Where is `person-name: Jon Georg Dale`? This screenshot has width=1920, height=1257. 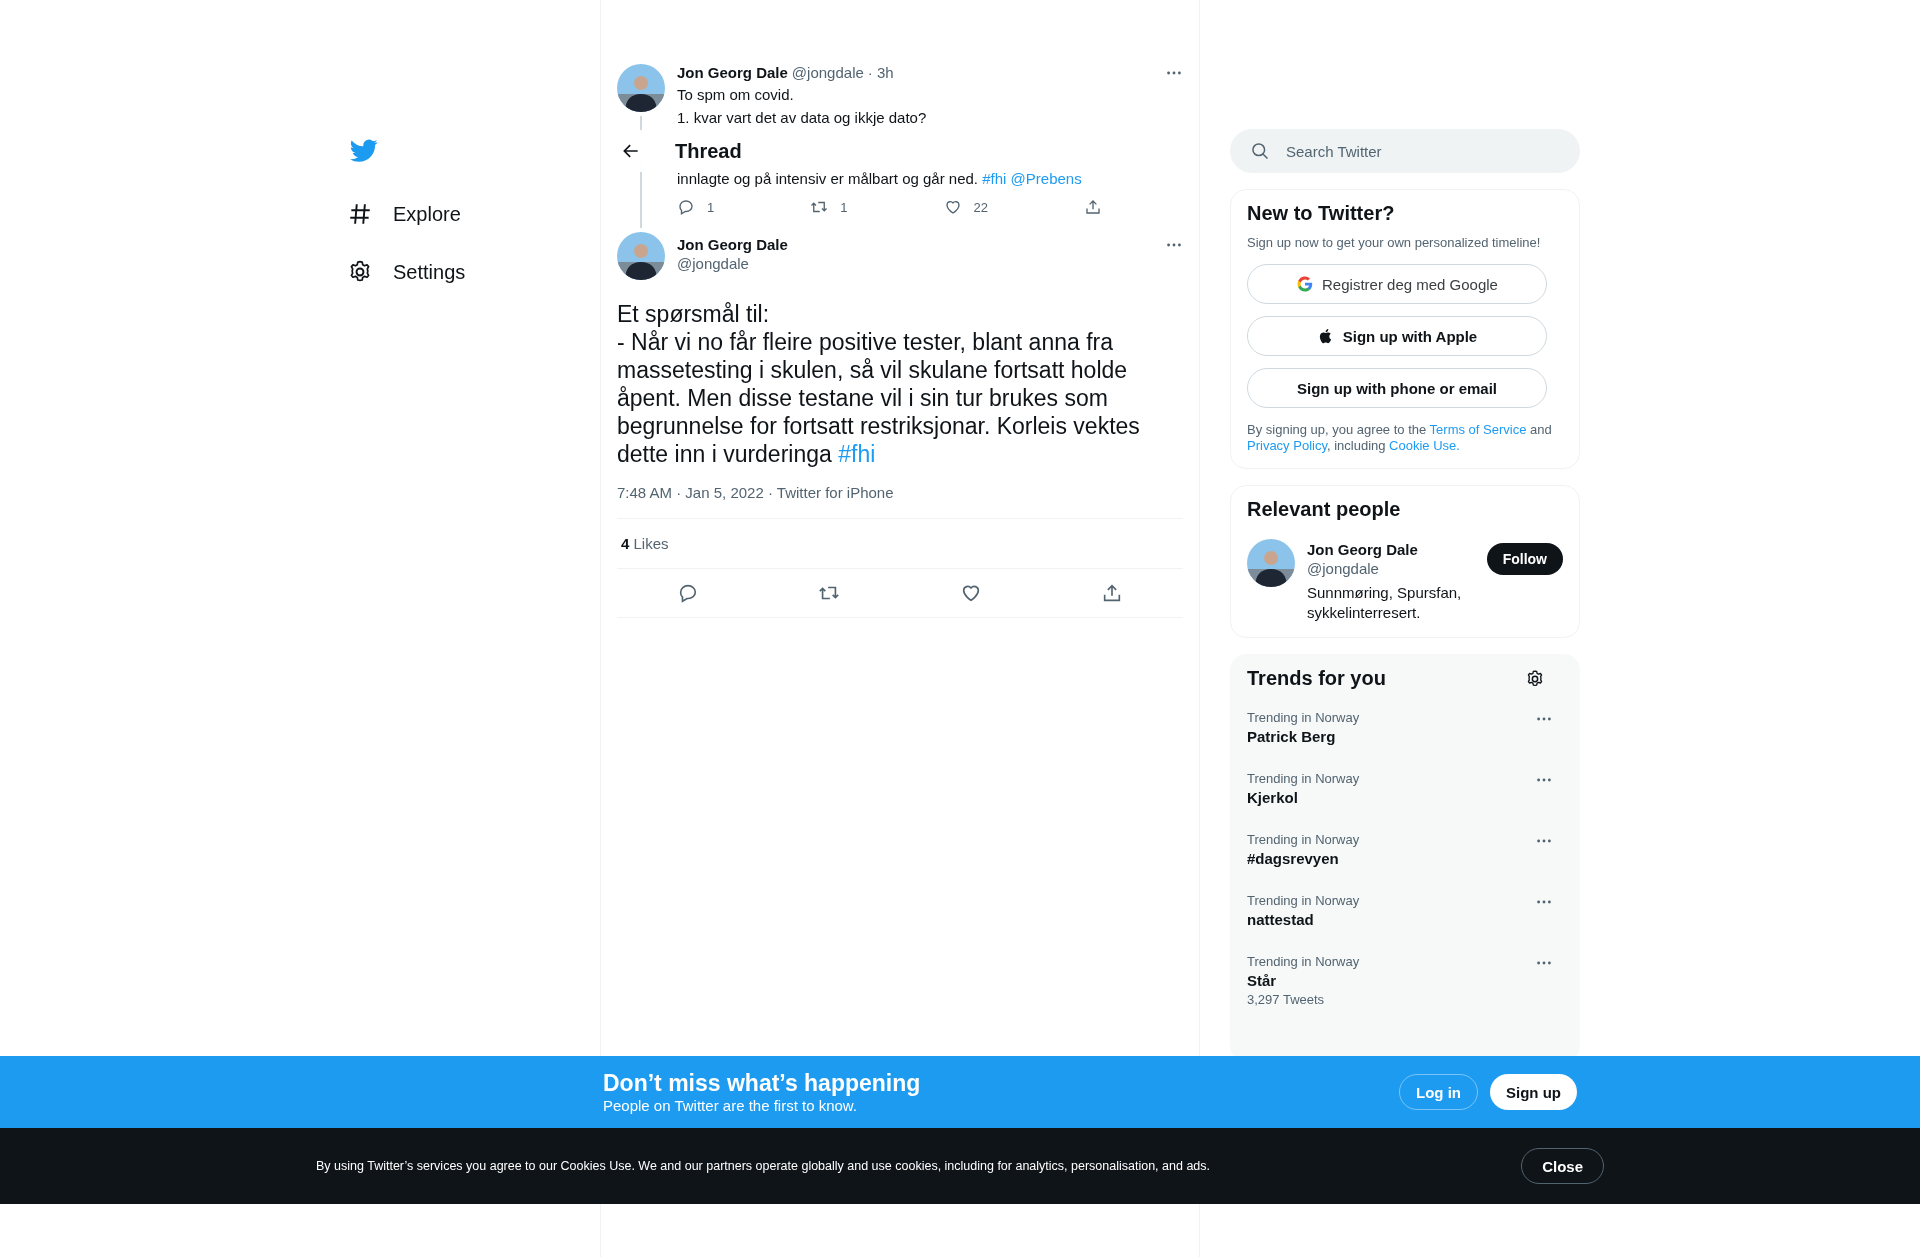 person-name: Jon Georg Dale is located at coordinates (1391, 549).